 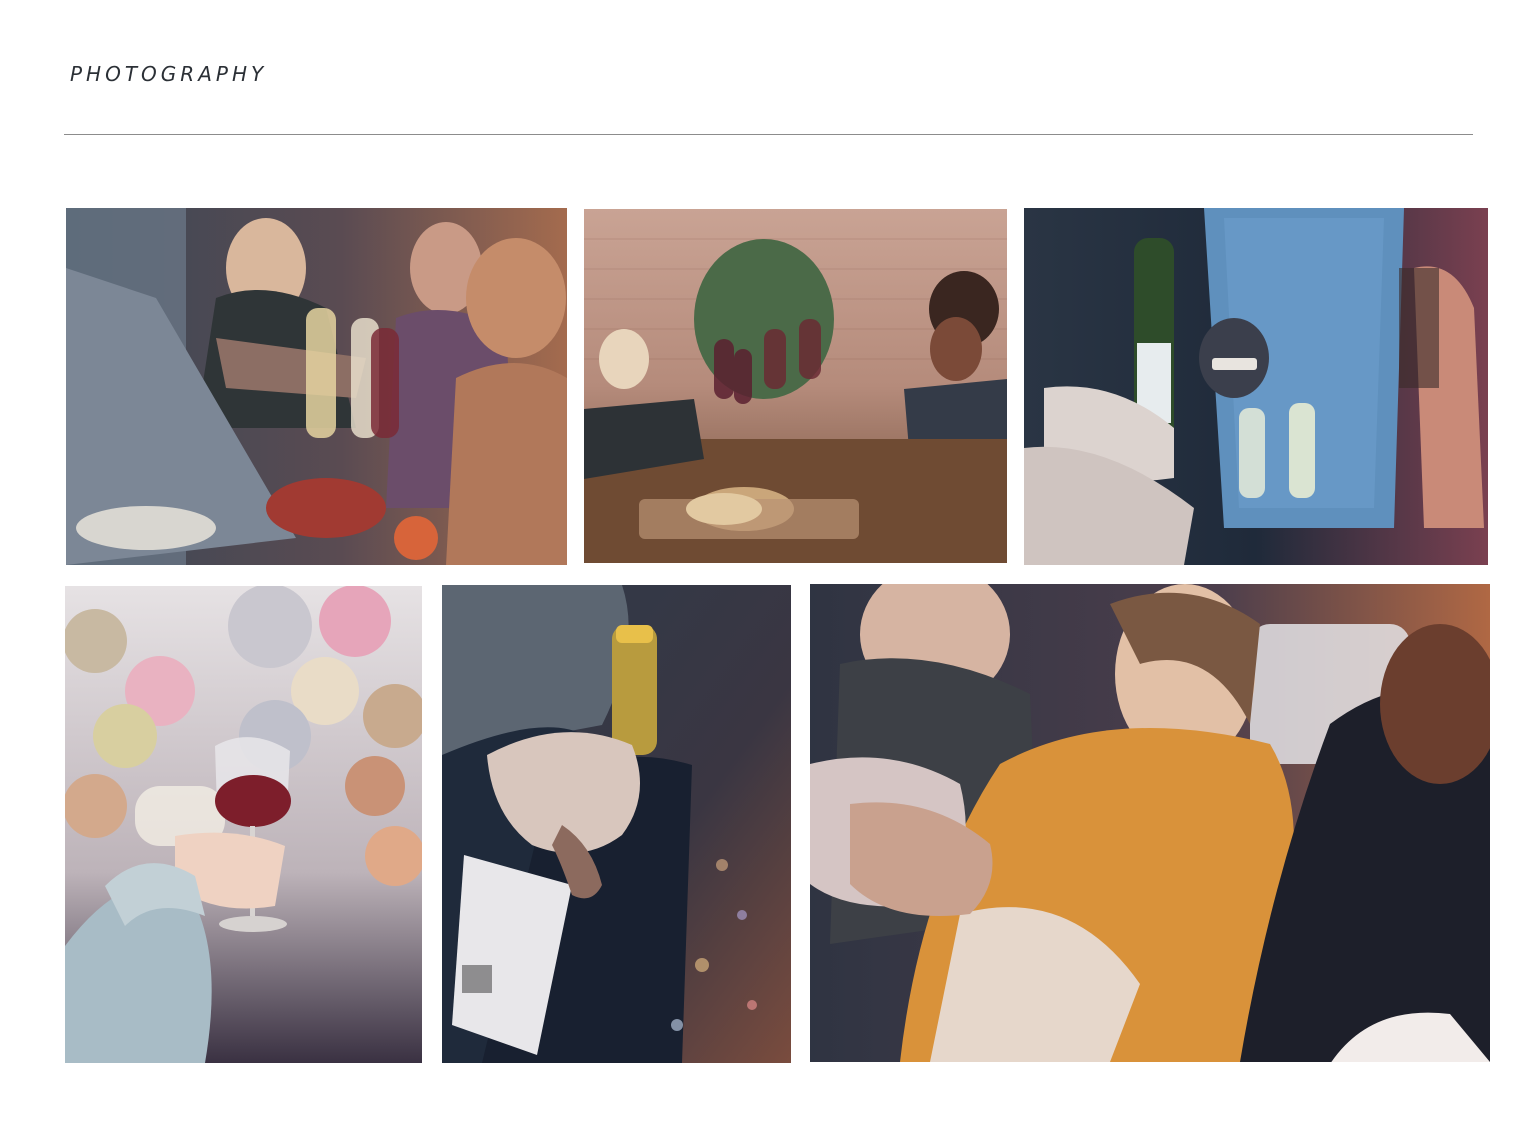 I want to click on header-divider, so click(x=768, y=134).